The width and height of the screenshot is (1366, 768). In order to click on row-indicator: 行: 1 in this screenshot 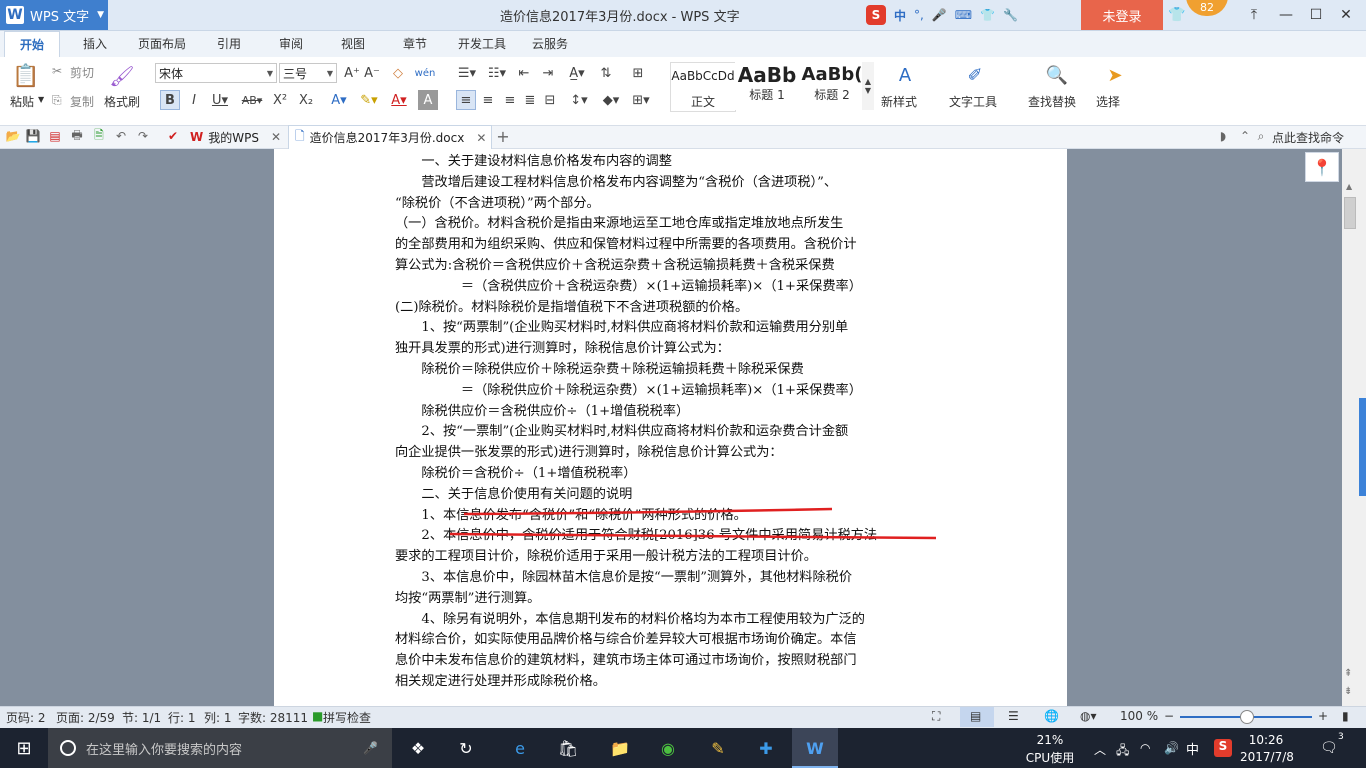, I will do `click(182, 717)`.